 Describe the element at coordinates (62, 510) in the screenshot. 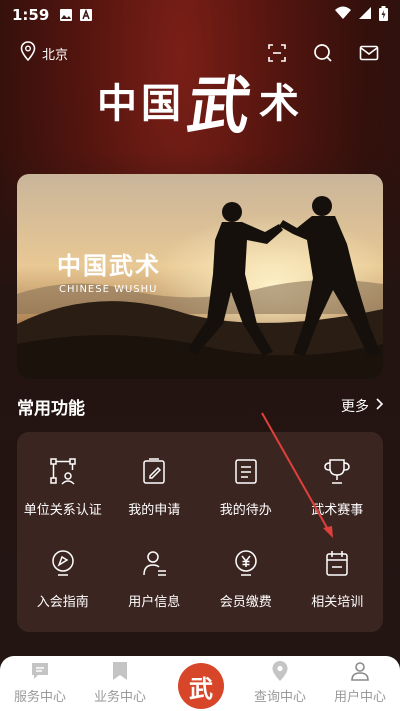

I see `function-label: 单位关系认证` at that location.